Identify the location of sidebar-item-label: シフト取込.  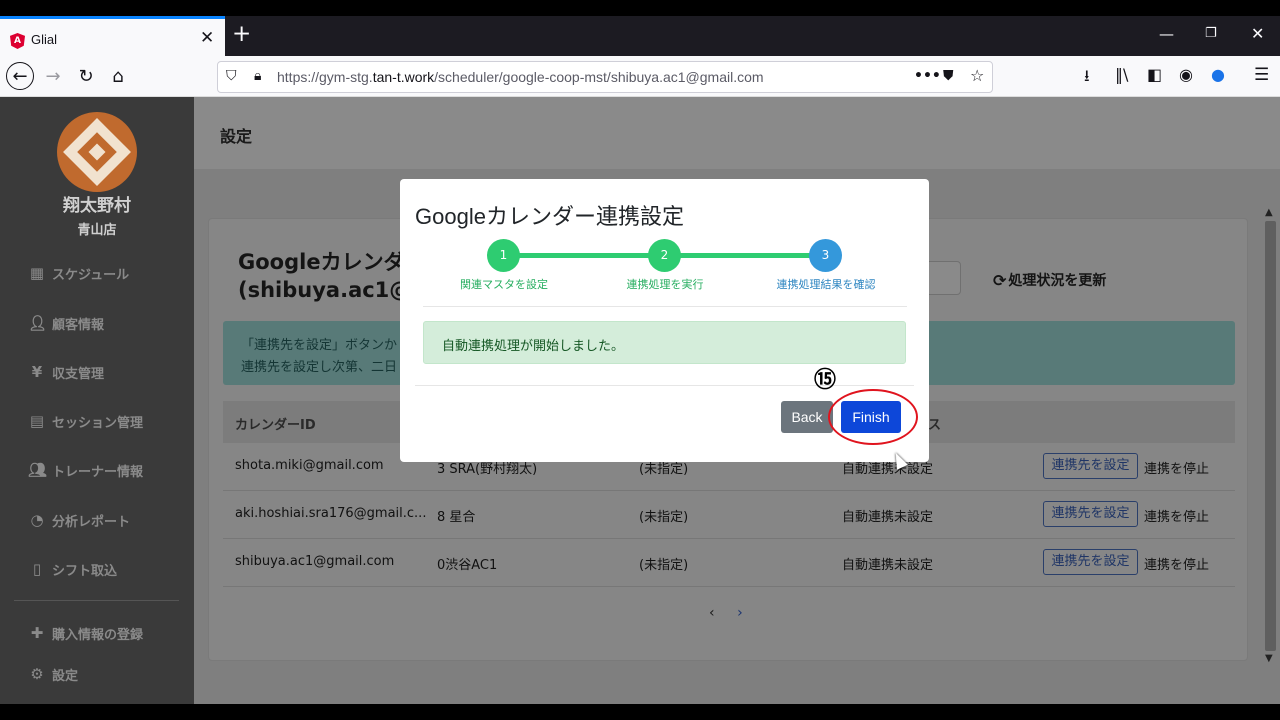
(85, 571).